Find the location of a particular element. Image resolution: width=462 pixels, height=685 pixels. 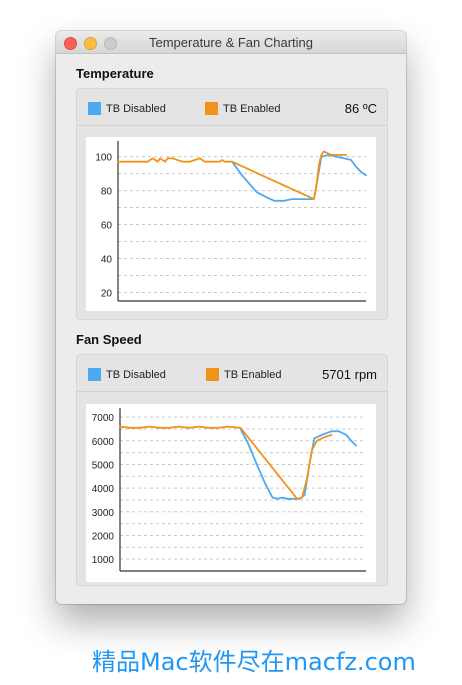

fan-speed-heading: Fan Speed is located at coordinates (109, 339).